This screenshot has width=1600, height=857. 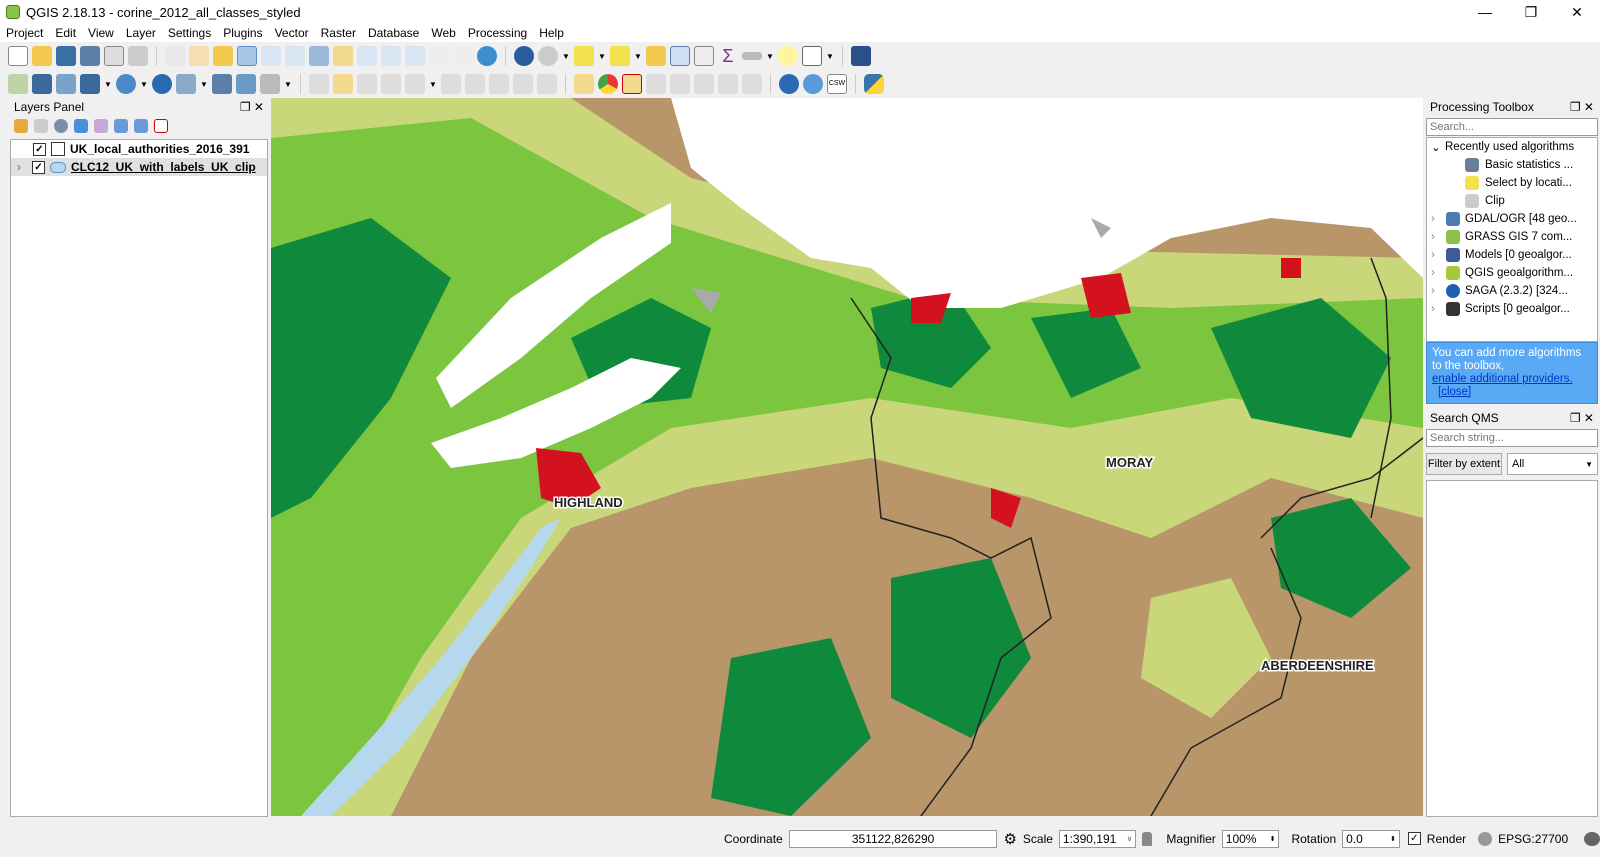 What do you see at coordinates (584, 84) in the screenshot?
I see `labeling-icon` at bounding box center [584, 84].